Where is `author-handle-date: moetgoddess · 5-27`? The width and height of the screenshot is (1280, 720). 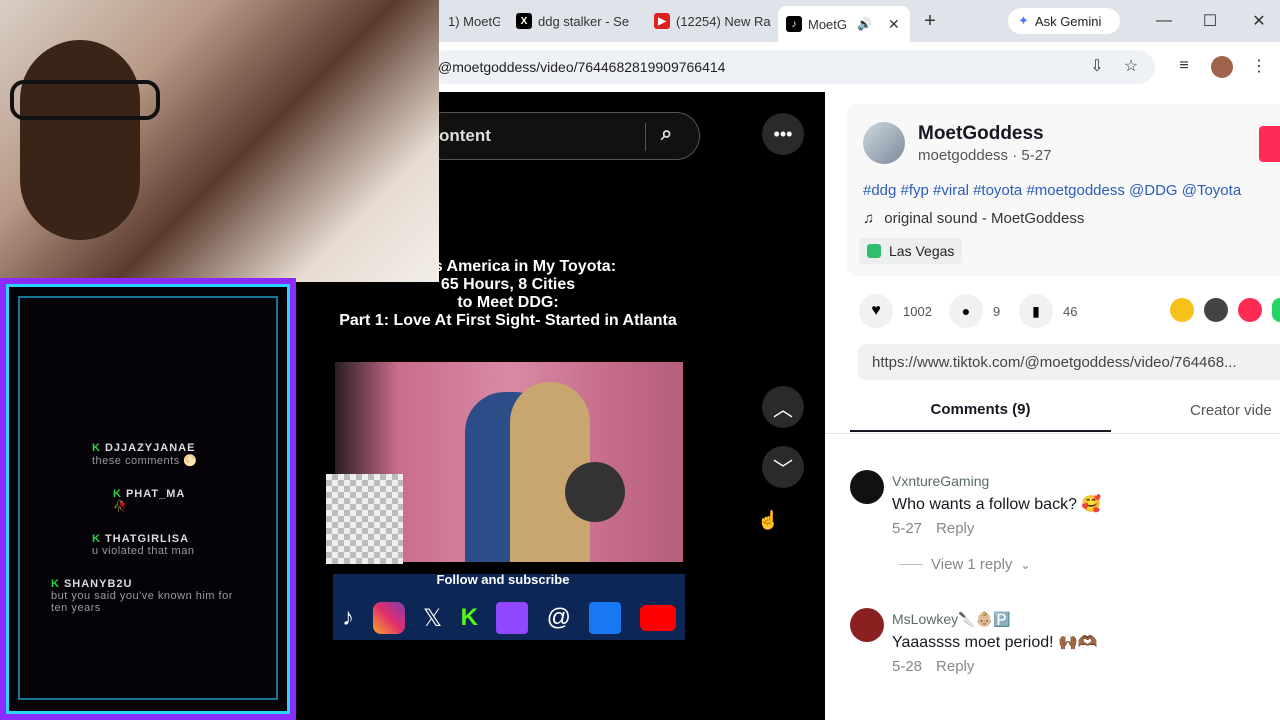 author-handle-date: moetgoddess · 5-27 is located at coordinates (985, 155).